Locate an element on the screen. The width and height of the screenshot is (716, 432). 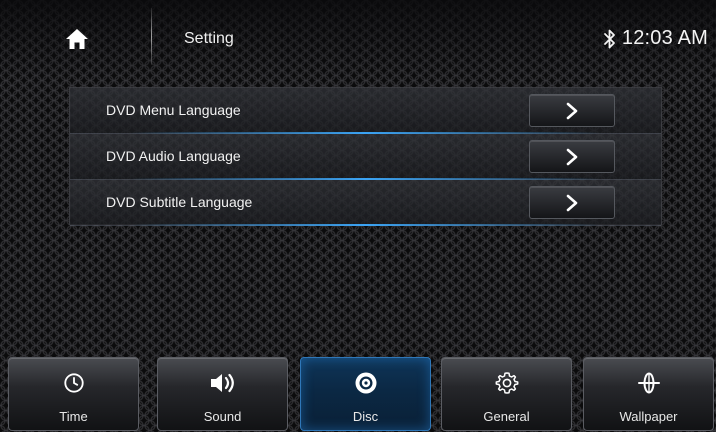
disc-icon is located at coordinates (365, 383).